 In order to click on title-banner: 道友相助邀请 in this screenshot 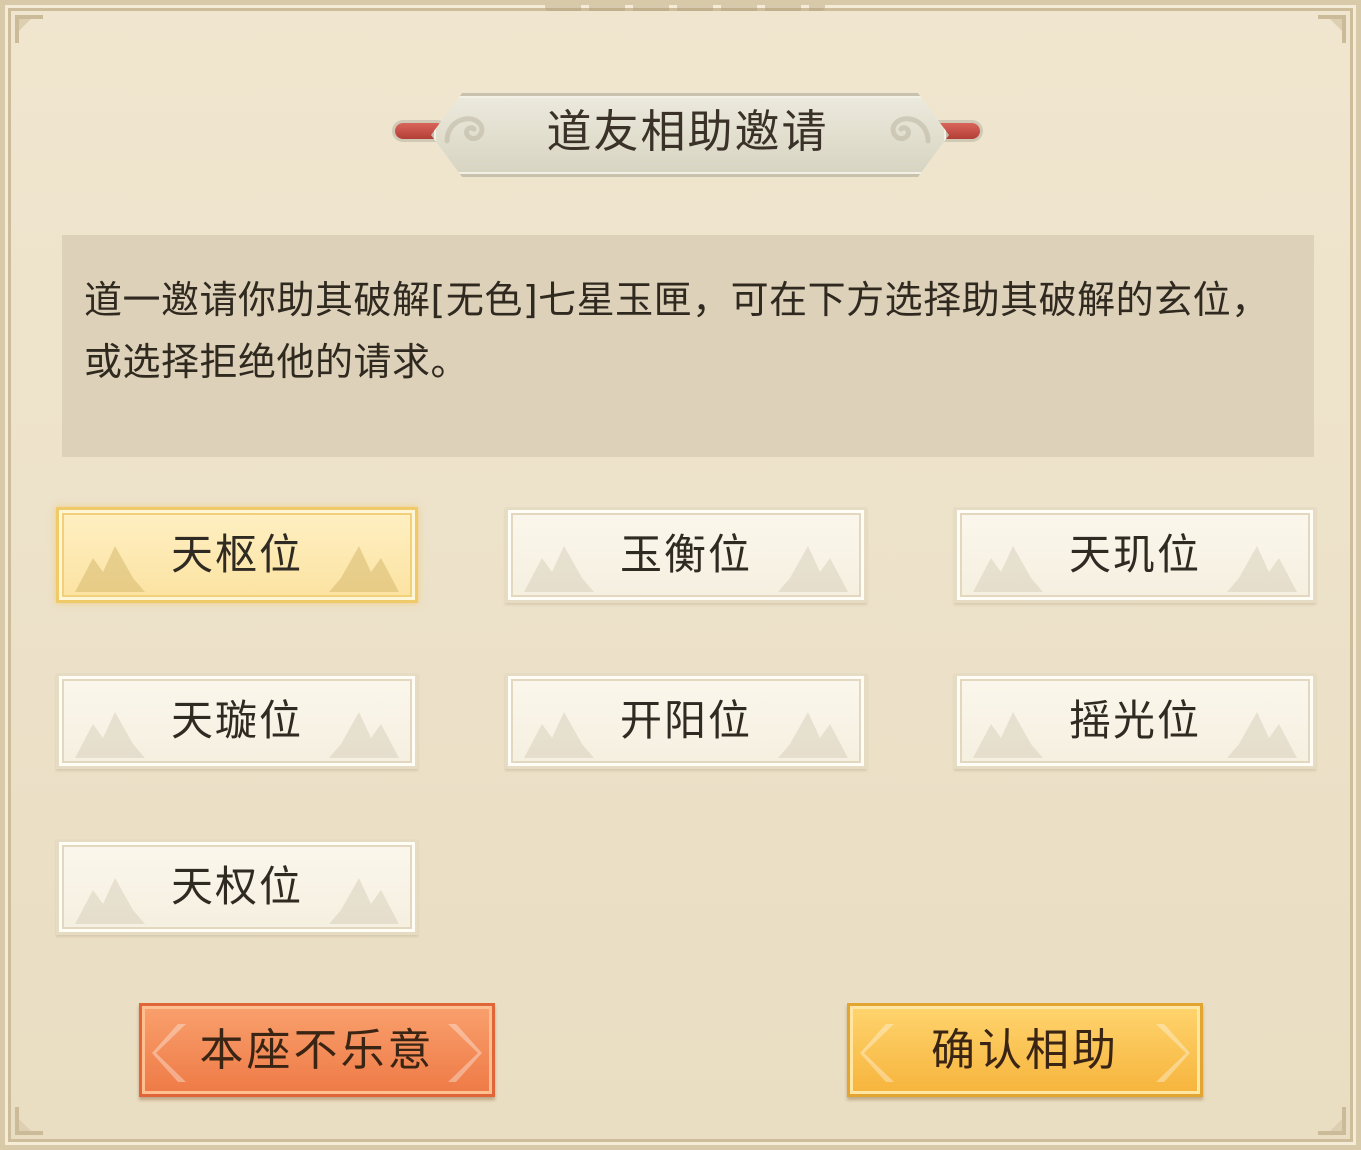, I will do `click(687, 133)`.